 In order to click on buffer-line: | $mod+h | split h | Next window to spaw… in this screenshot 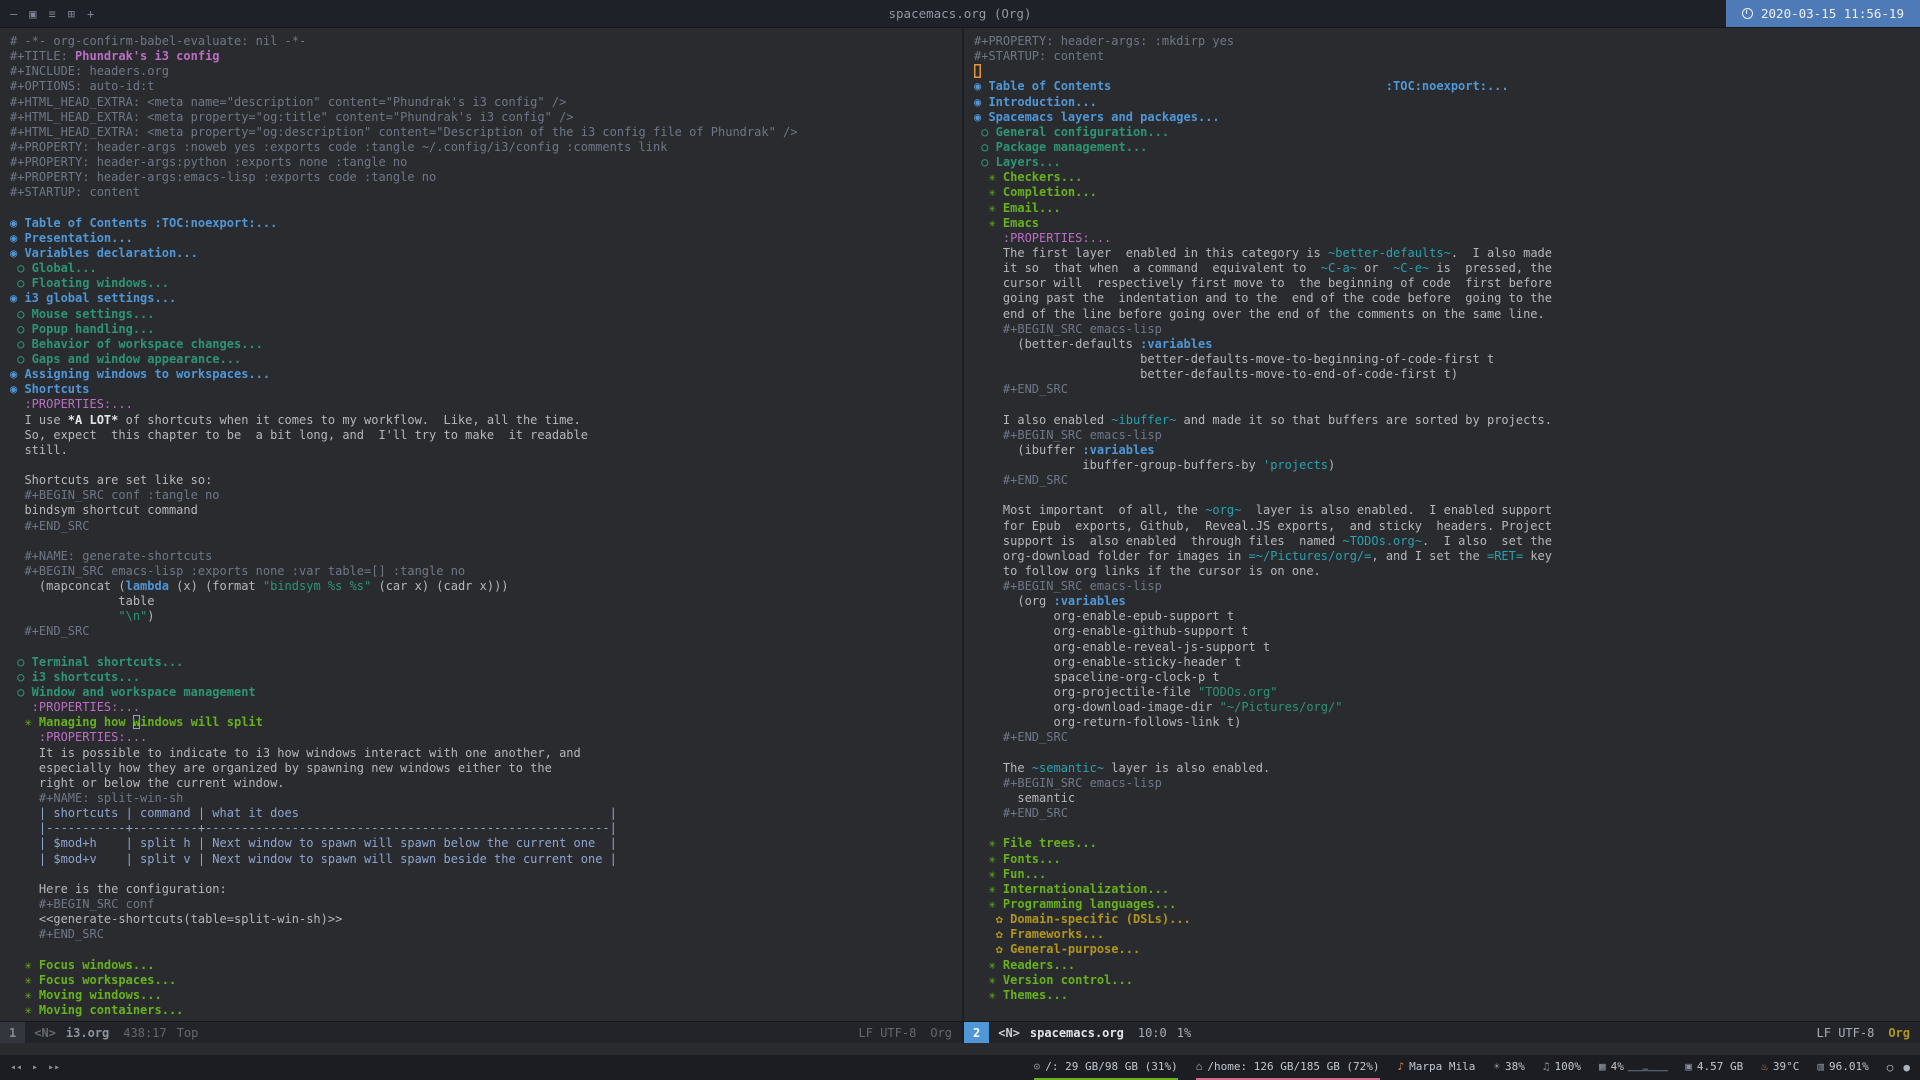, I will do `click(313, 843)`.